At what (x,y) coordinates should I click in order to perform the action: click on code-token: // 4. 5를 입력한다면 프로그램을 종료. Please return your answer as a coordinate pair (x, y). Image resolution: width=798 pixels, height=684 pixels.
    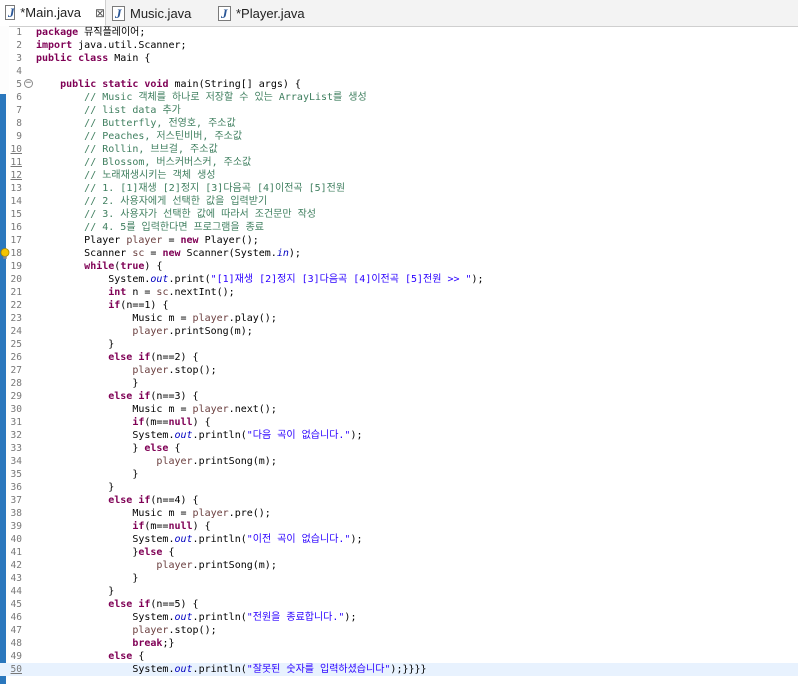
    Looking at the image, I should click on (174, 227).